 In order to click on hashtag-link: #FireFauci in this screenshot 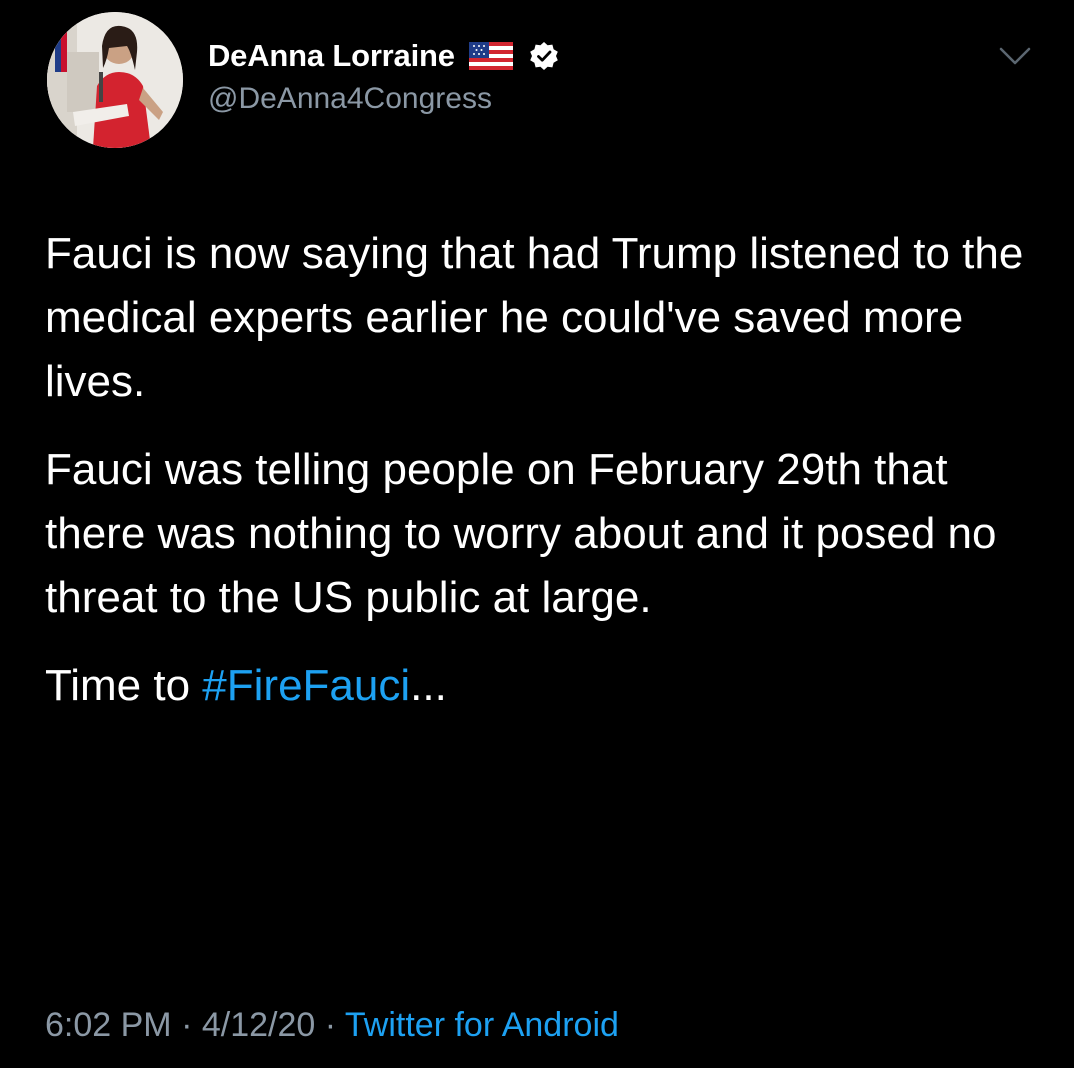, I will do `click(306, 685)`.